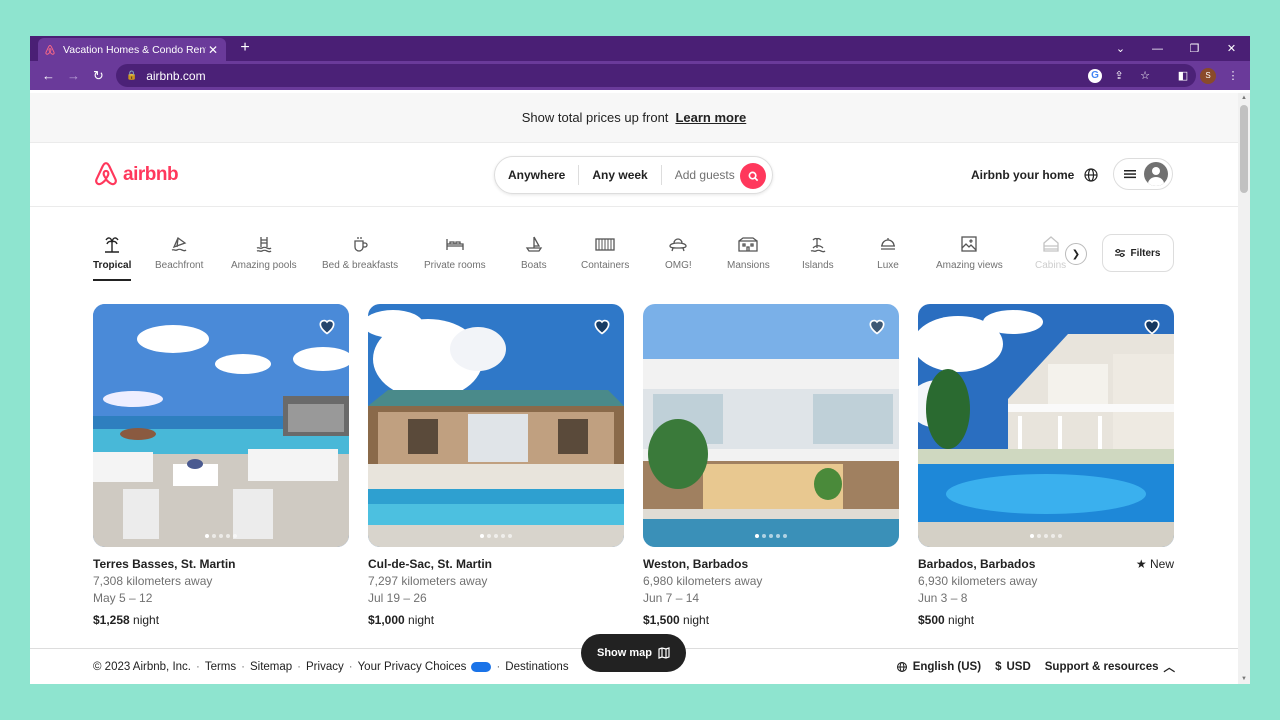 The image size is (1280, 720). What do you see at coordinates (536, 175) in the screenshot?
I see `search-where: Anywhere` at bounding box center [536, 175].